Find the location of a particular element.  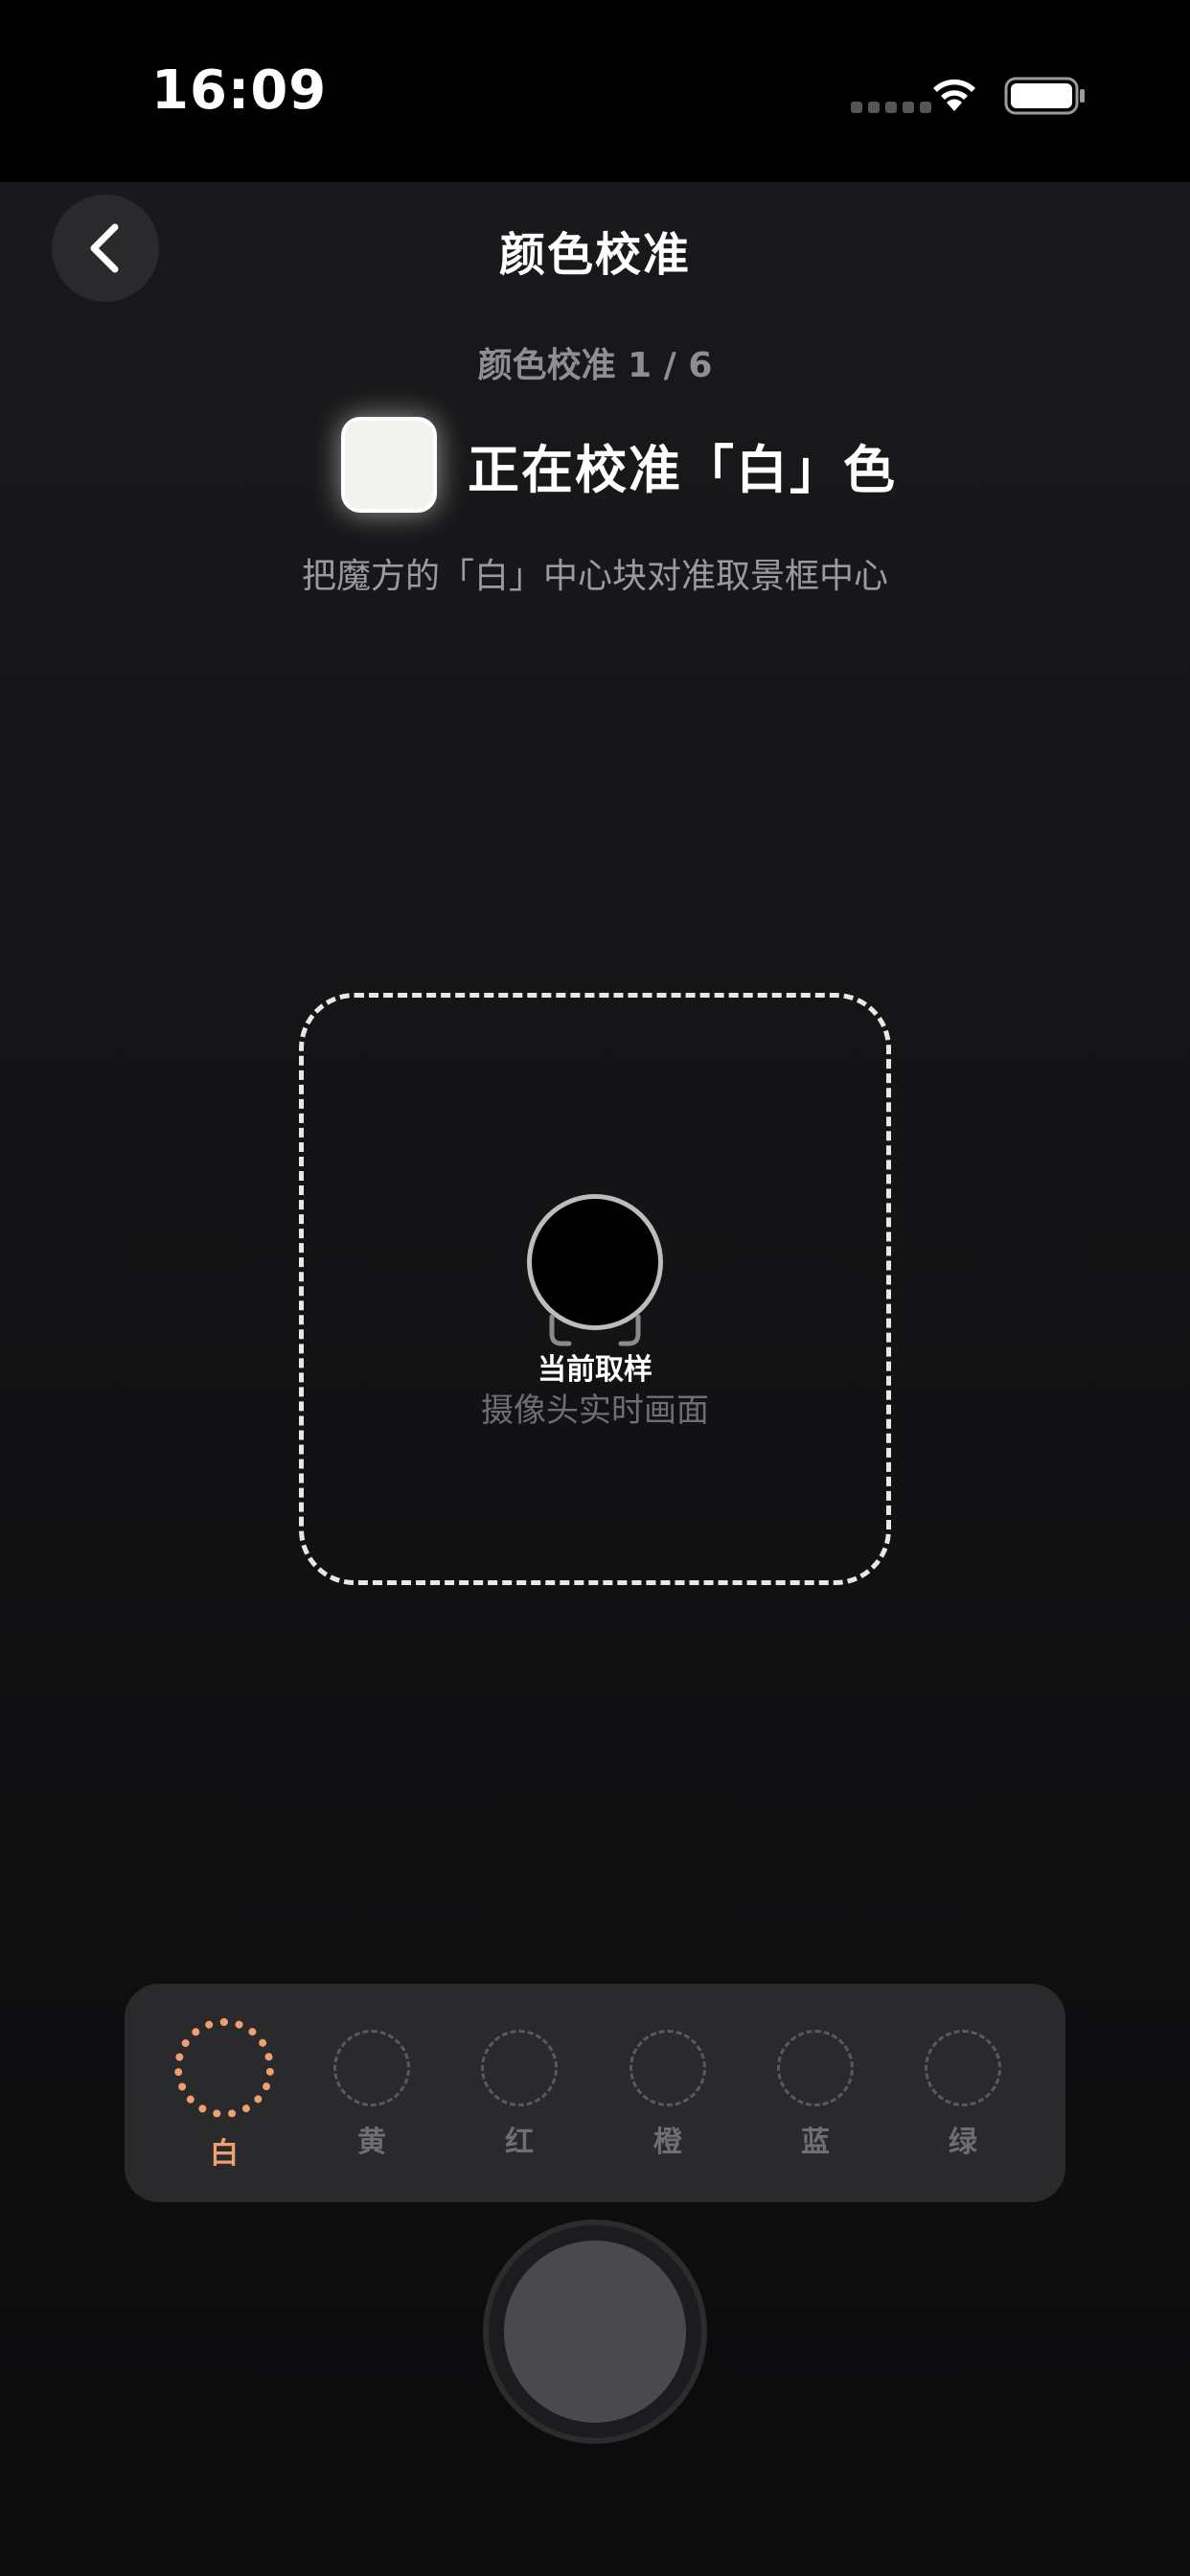

capture-button is located at coordinates (595, 2332).